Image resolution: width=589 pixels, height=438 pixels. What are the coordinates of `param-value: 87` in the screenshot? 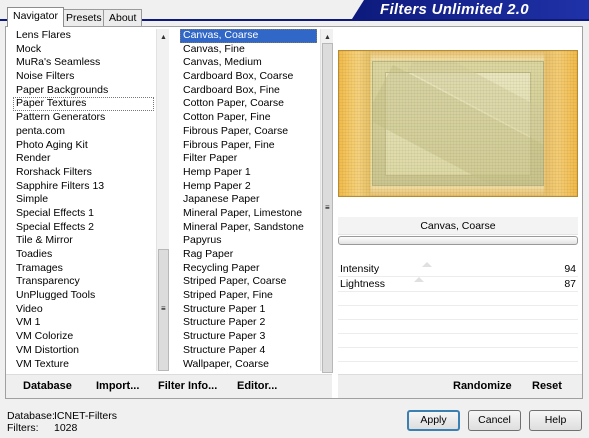 It's located at (570, 284).